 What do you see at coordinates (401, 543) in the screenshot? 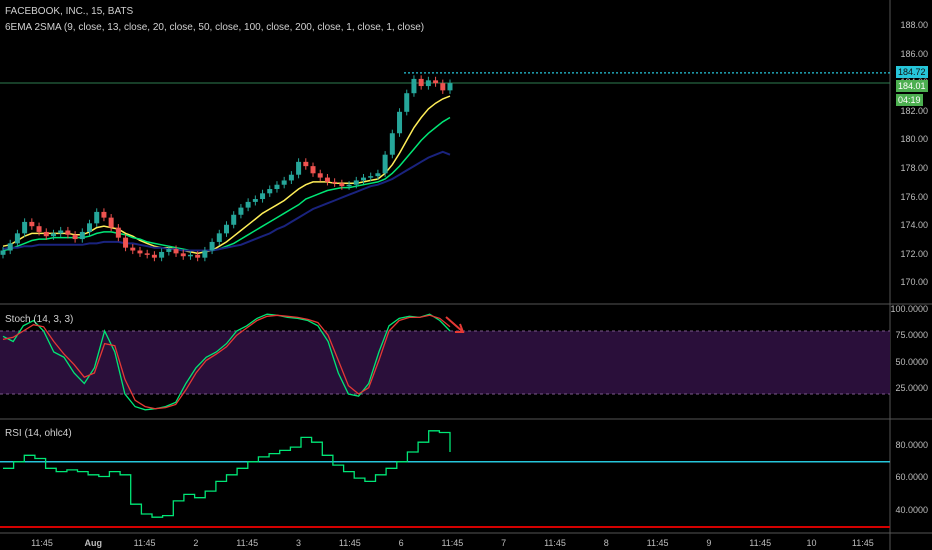
I see `time-tick-label: 6` at bounding box center [401, 543].